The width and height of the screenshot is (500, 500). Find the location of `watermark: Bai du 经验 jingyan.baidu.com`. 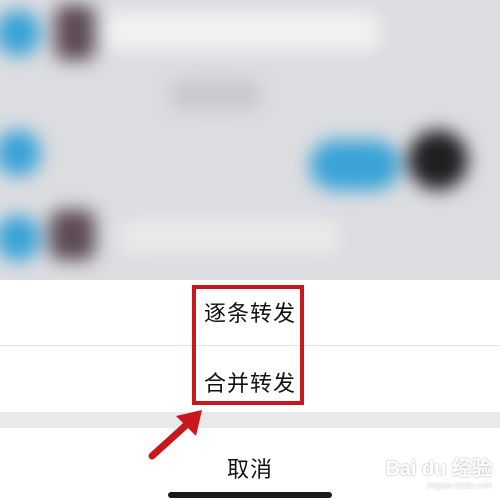

watermark: Bai du 经验 jingyan.baidu.com is located at coordinates (438, 471).